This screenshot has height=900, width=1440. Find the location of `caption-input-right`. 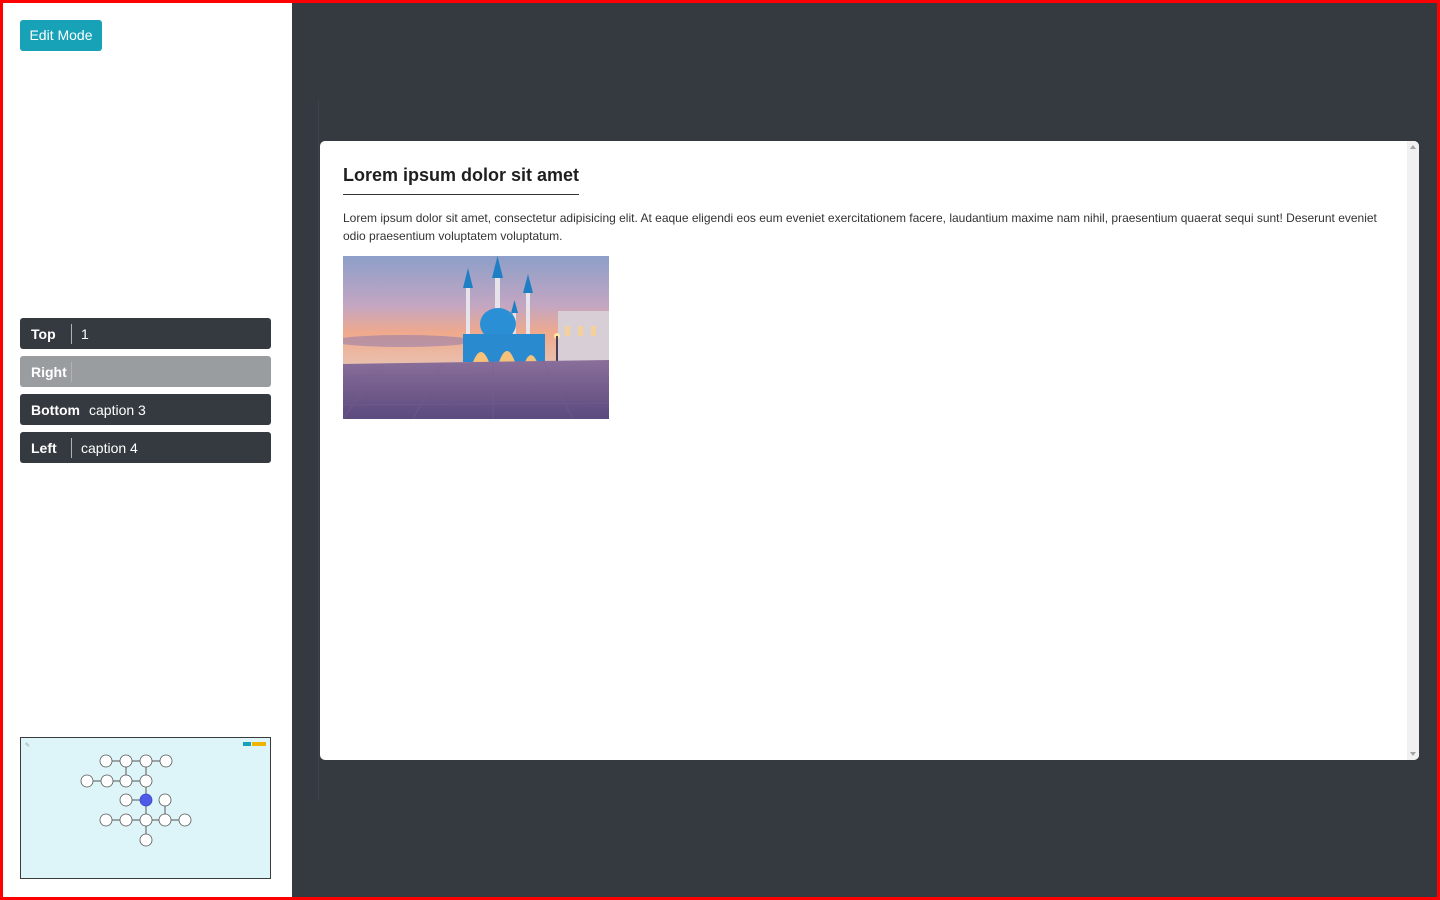

caption-input-right is located at coordinates (171, 371).